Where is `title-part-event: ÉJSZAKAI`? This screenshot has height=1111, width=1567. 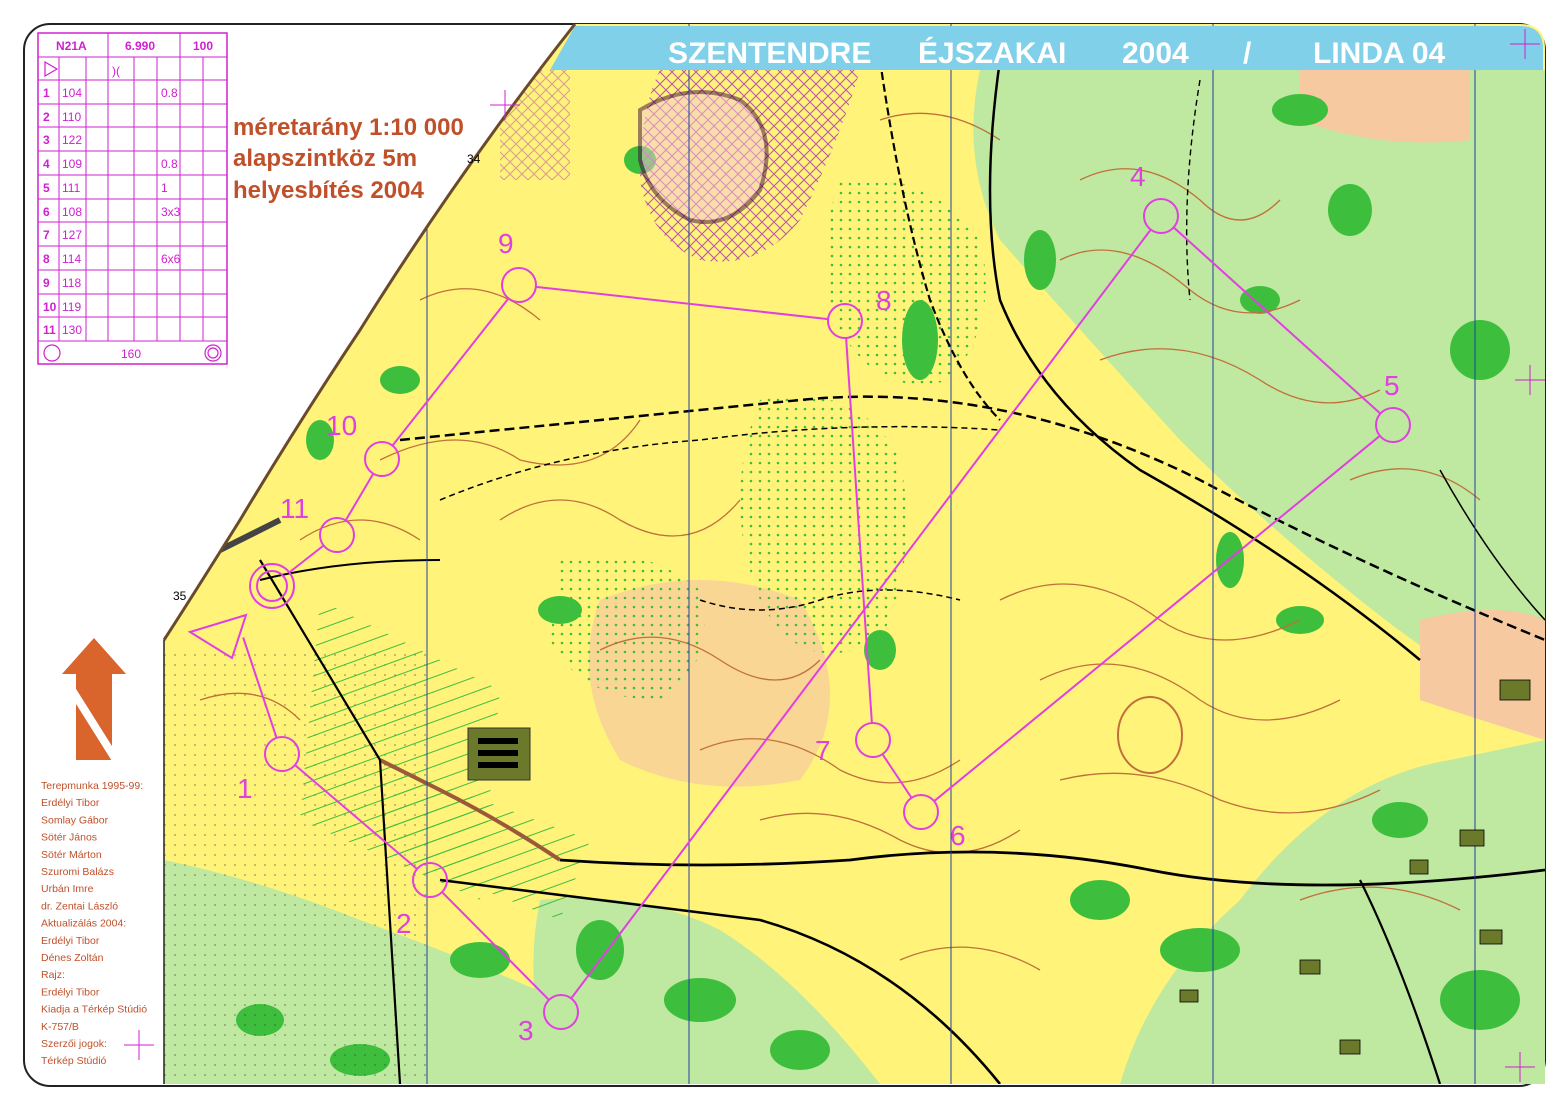 title-part-event: ÉJSZAKAI is located at coordinates (992, 53).